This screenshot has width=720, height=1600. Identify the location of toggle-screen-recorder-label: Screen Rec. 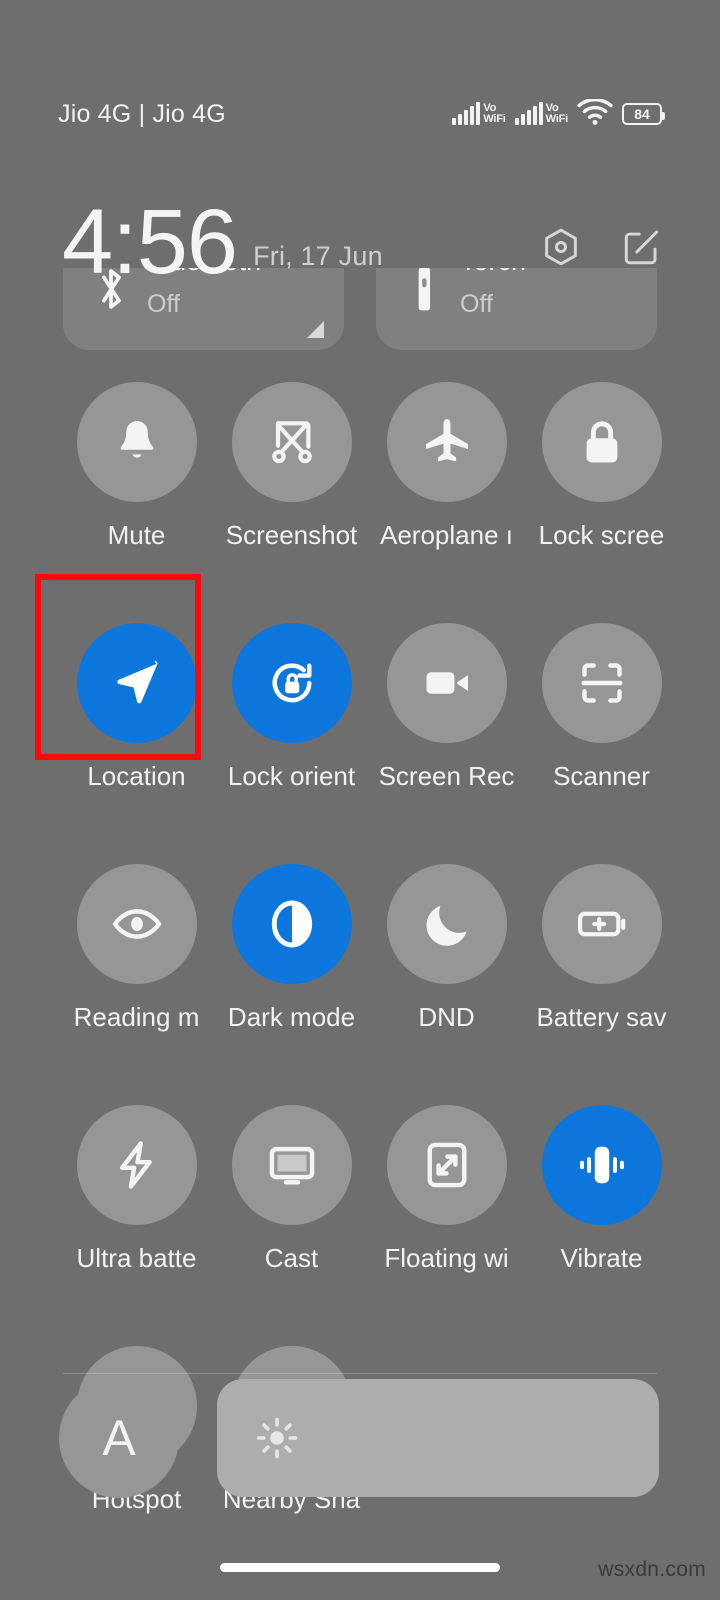
(446, 776).